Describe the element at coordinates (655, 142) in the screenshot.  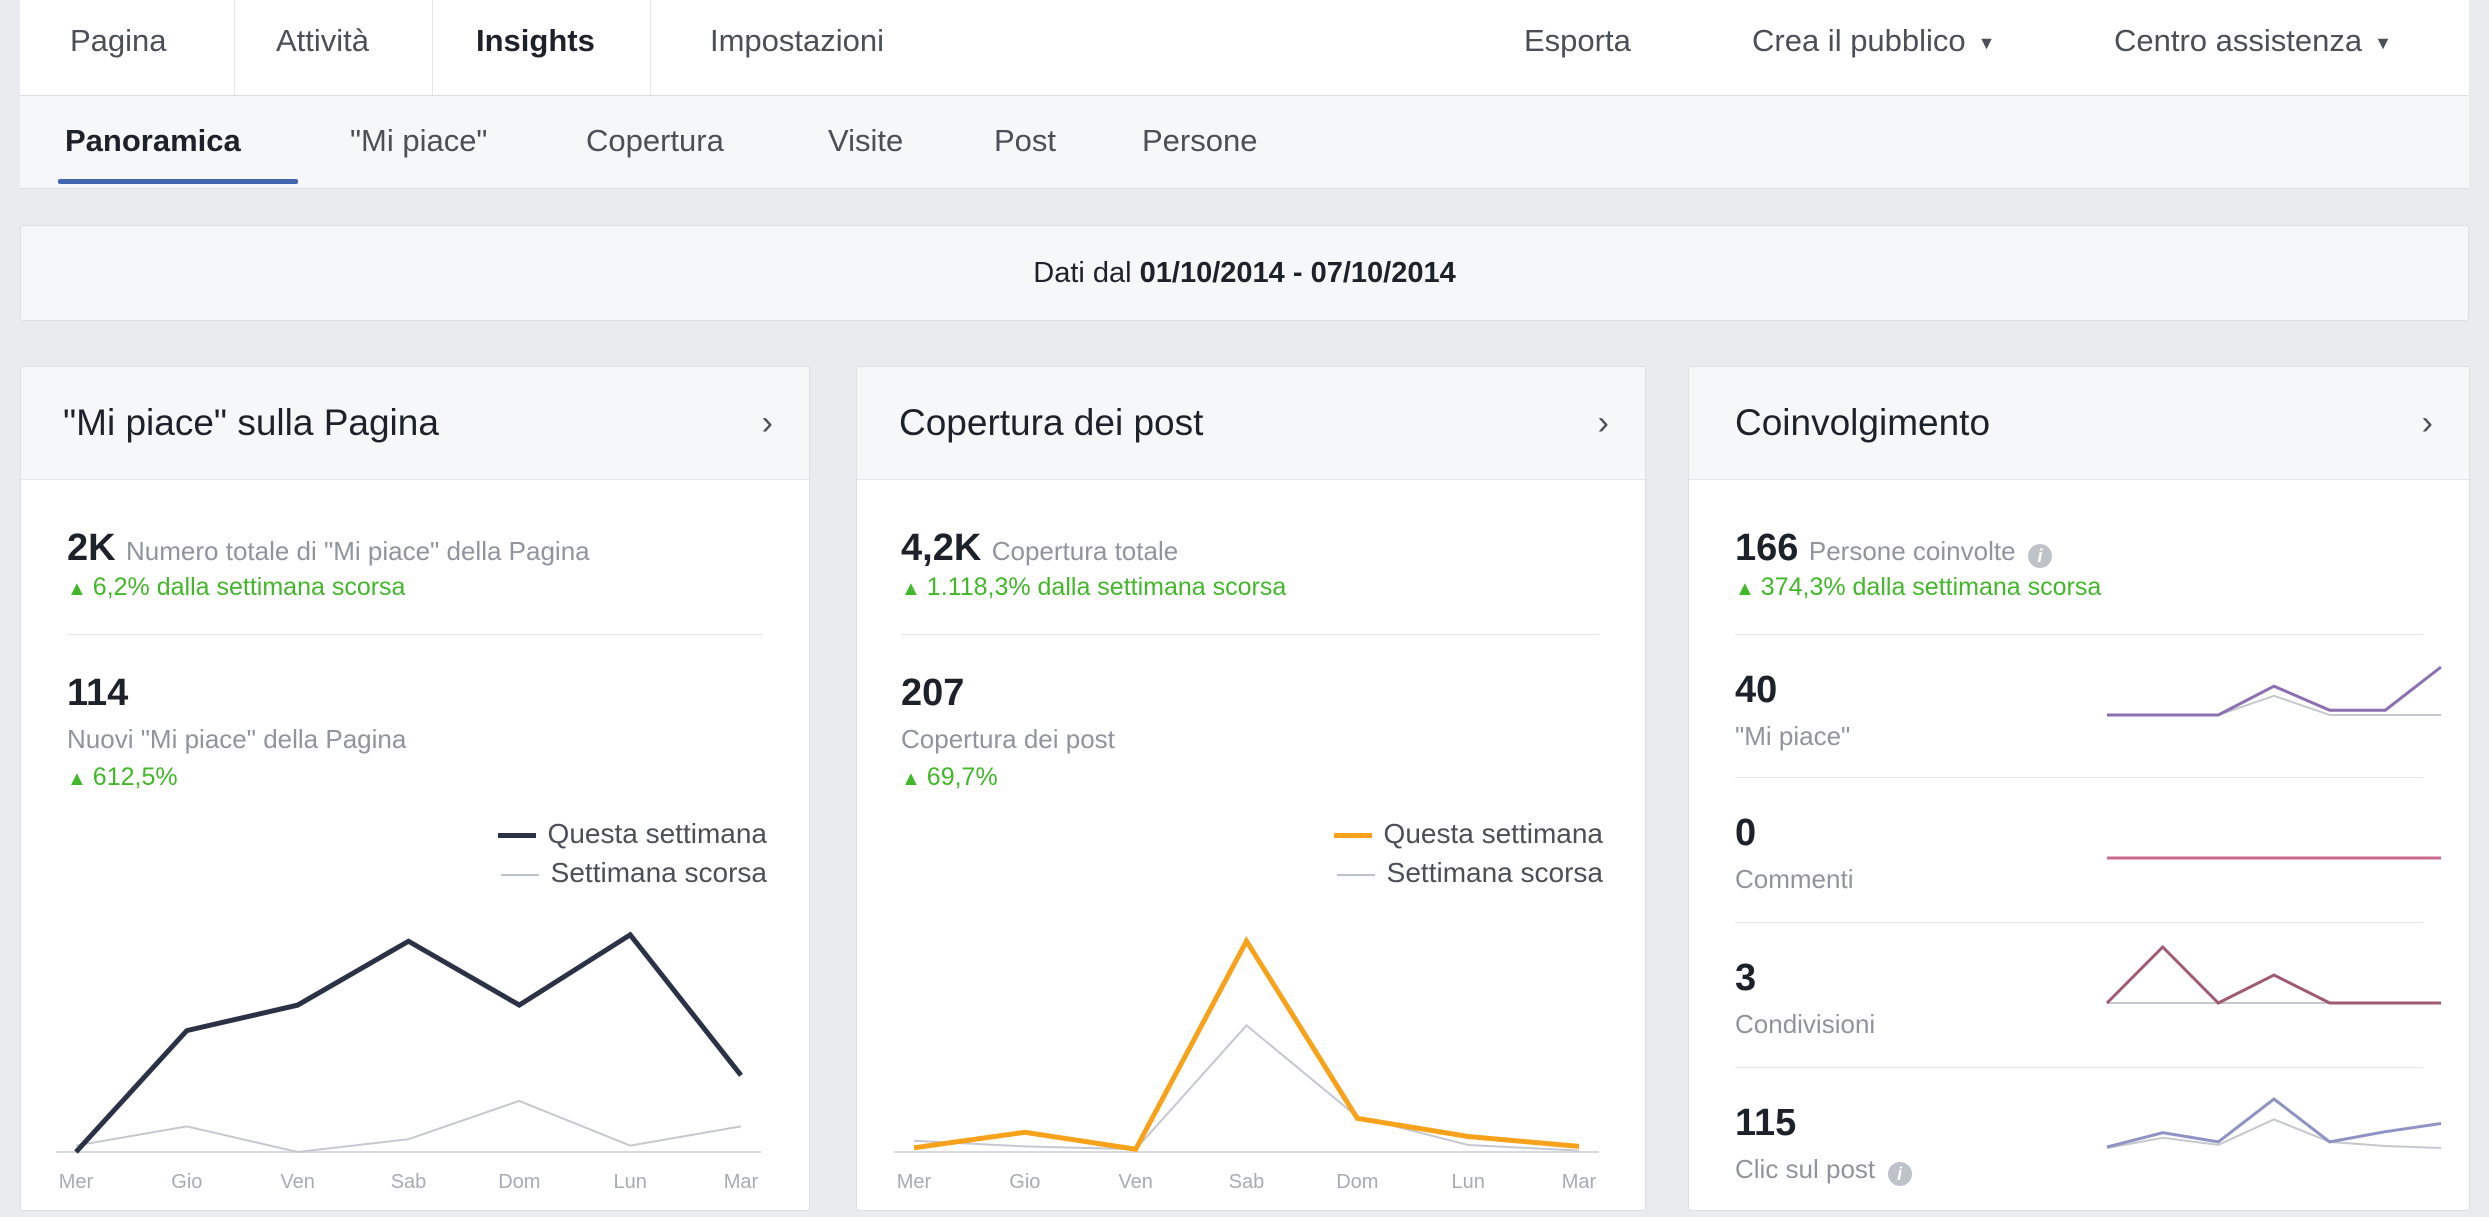
I see `subtab-copertura: Copertura` at that location.